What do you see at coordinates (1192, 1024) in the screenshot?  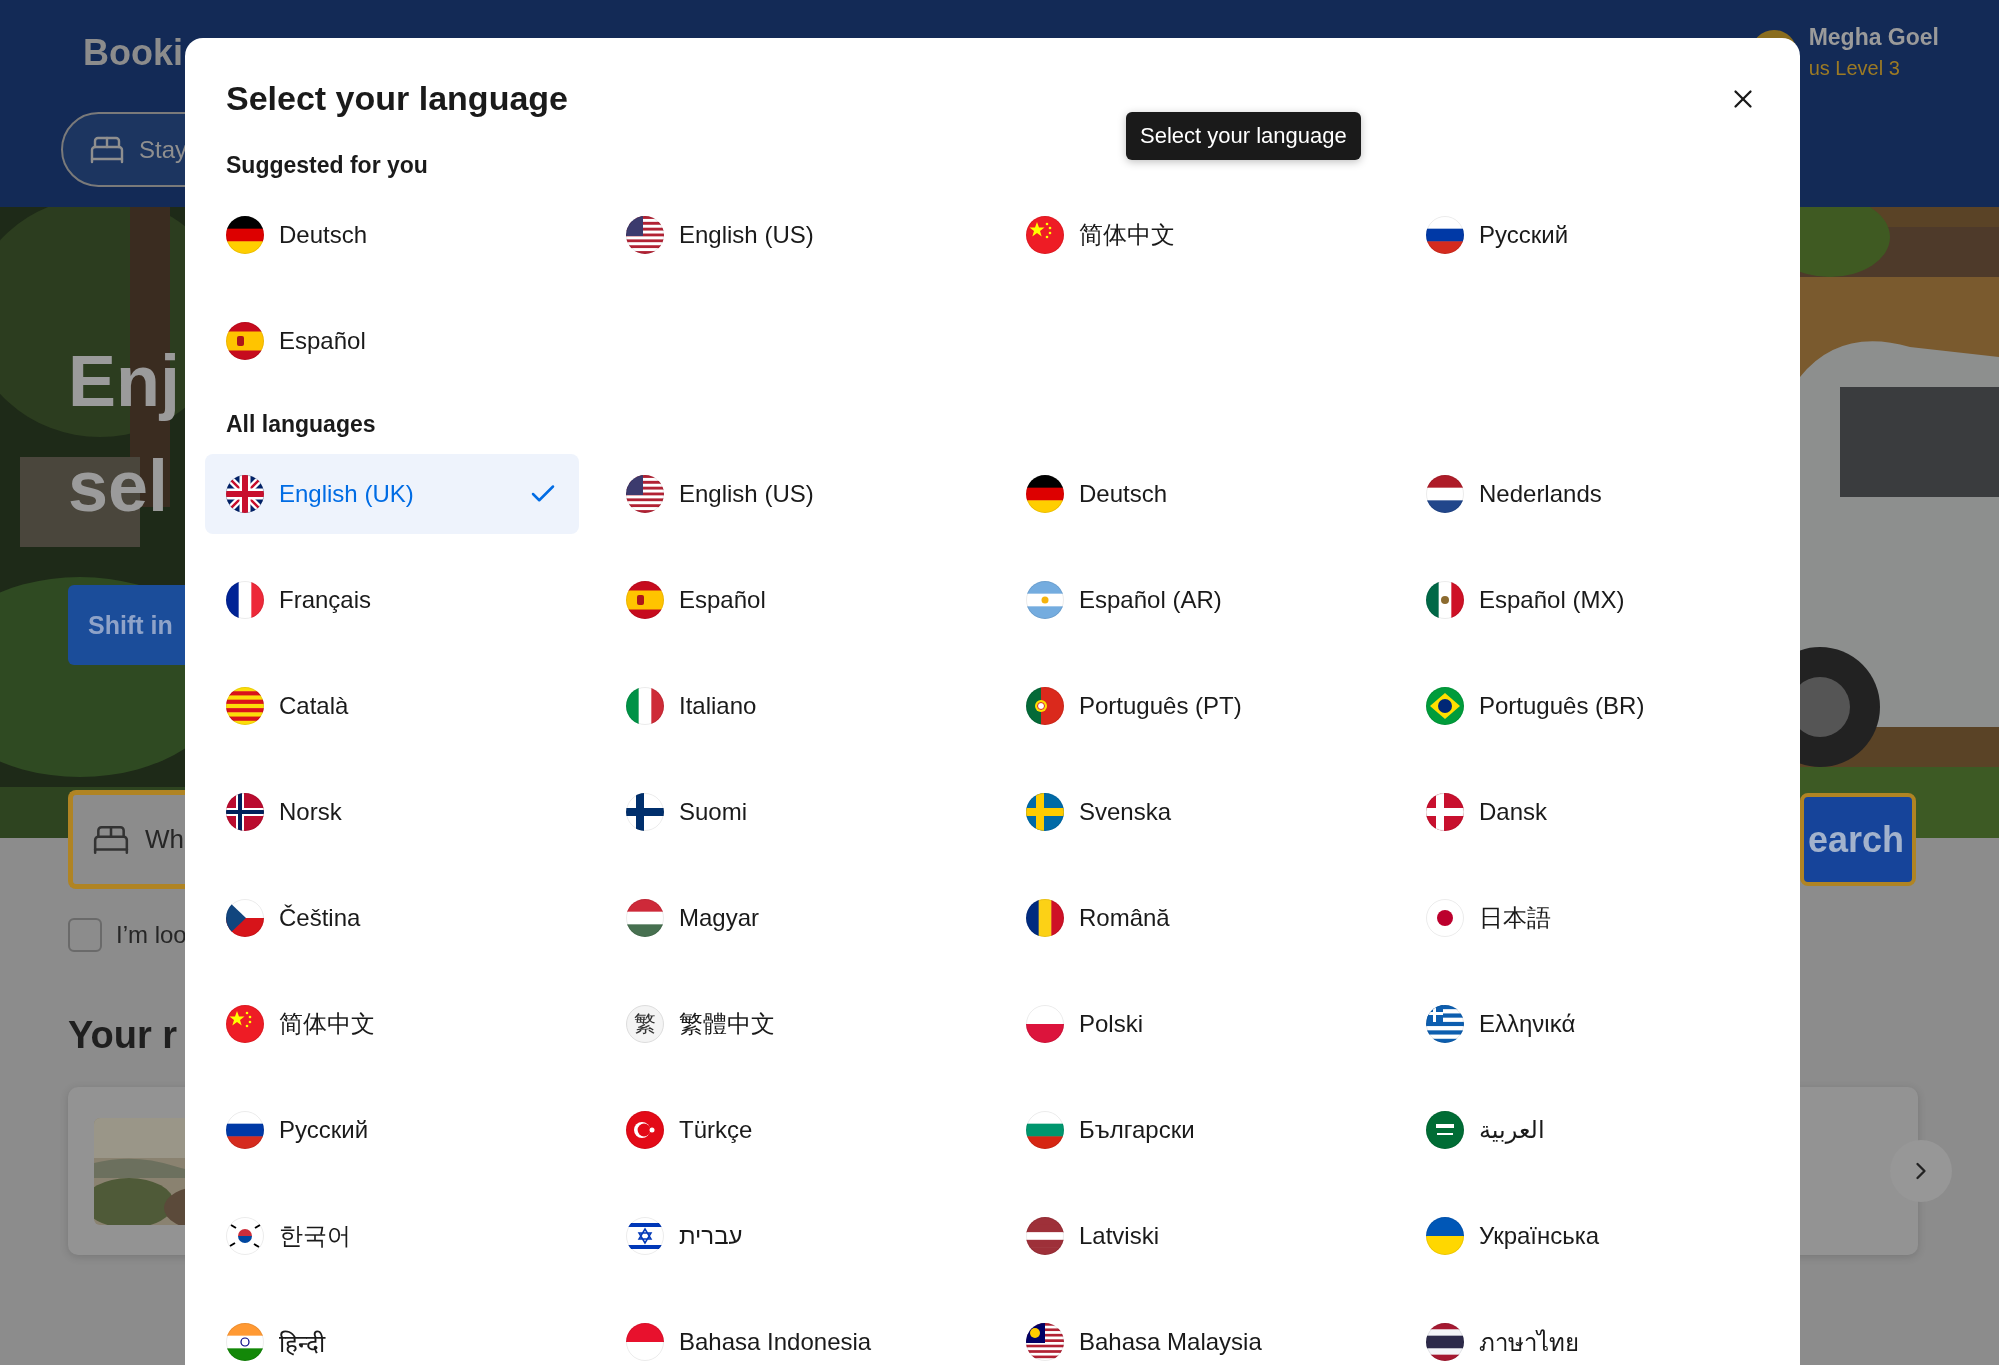 I see `language-option: Polski` at bounding box center [1192, 1024].